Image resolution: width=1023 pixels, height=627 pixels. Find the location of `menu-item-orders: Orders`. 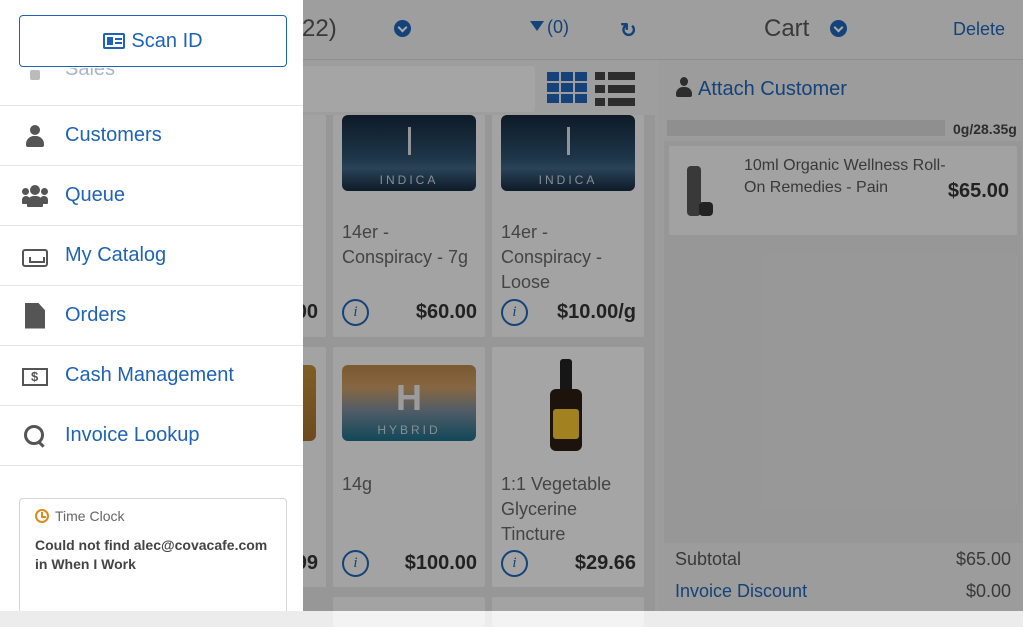

menu-item-orders: Orders is located at coordinates (151, 316).